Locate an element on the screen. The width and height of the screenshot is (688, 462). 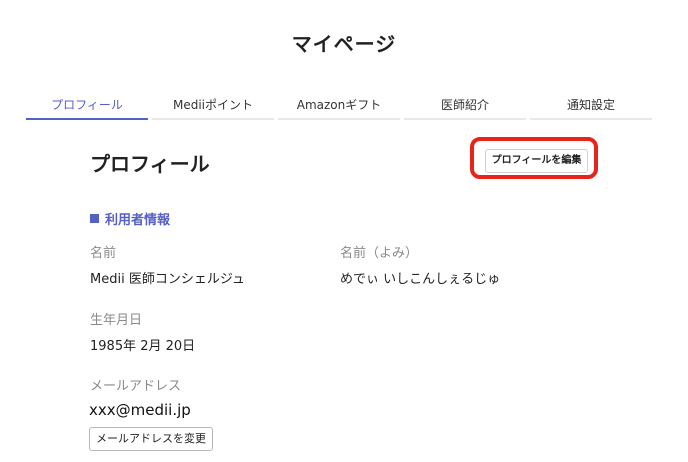
kana-value: めでぃ いしこんしぇるじゅ is located at coordinates (420, 279).